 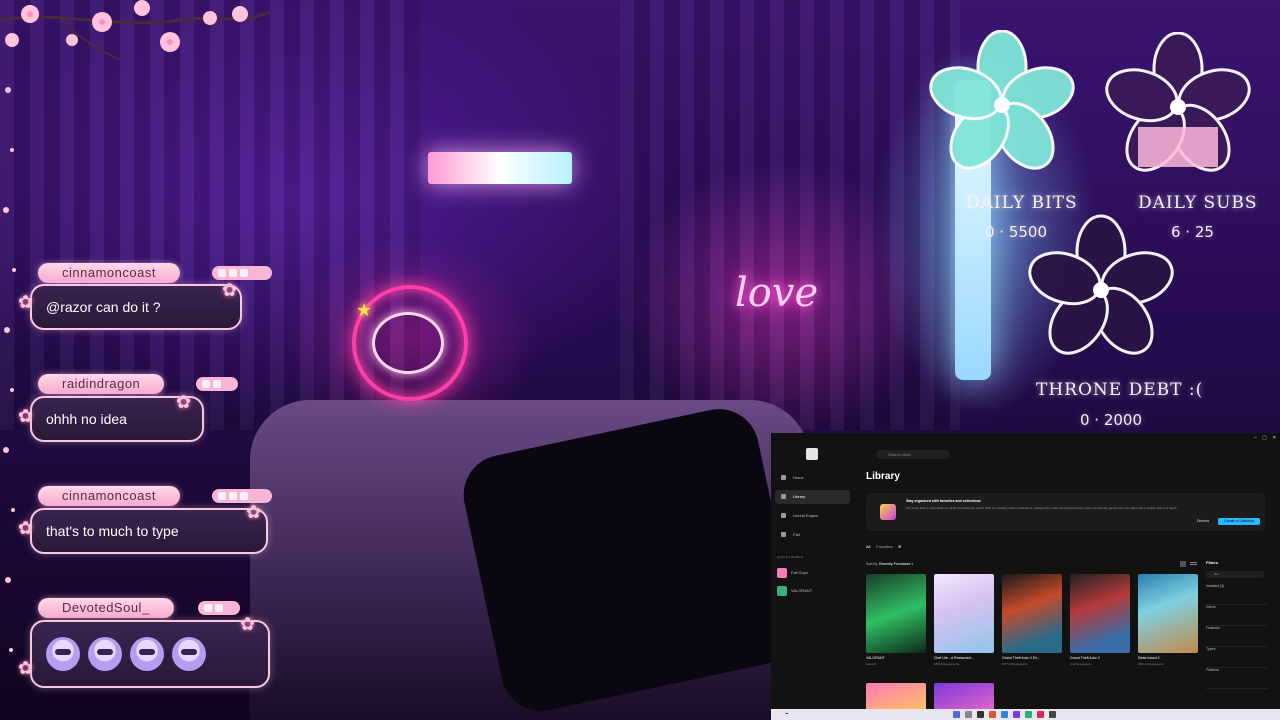 I want to click on game-card: Grand Theft Auto V 0 Achievements, so click(x=1100, y=620).